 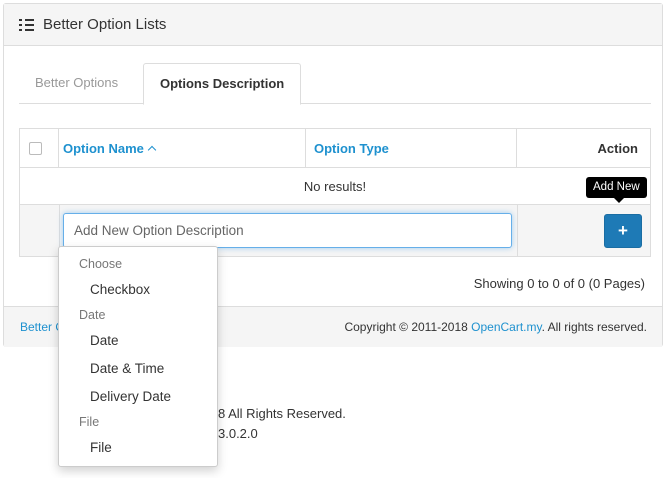 What do you see at coordinates (287, 230) in the screenshot?
I see `add-option-description-input` at bounding box center [287, 230].